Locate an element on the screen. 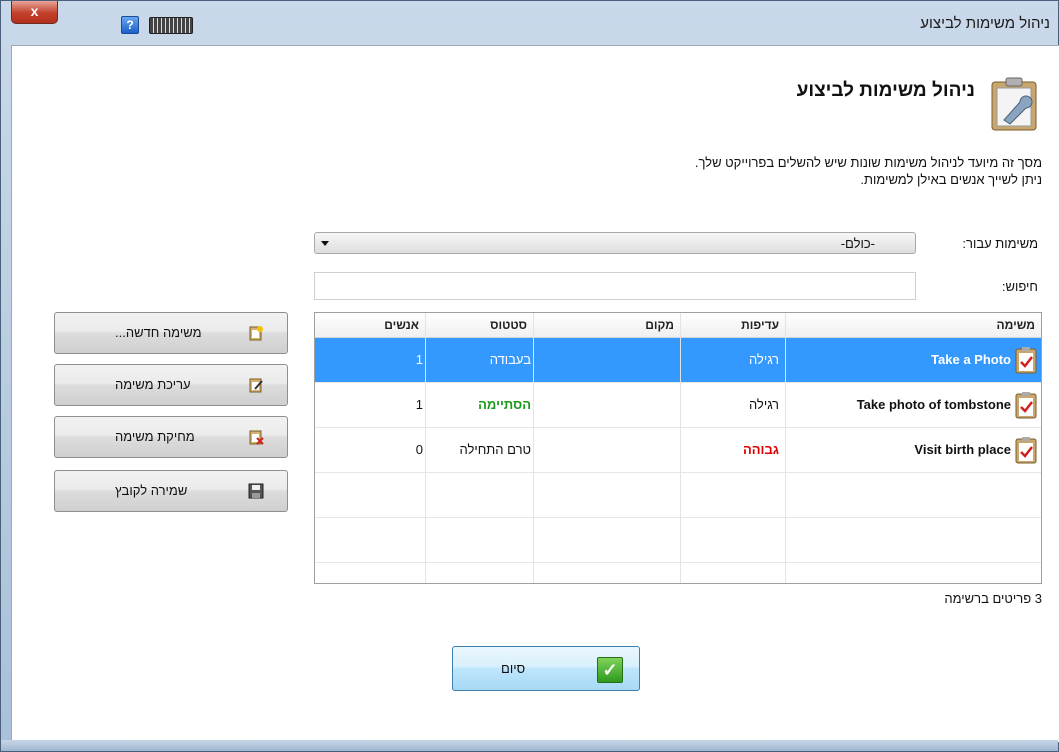 The image size is (1059, 752). column-header-priority: עדיפות is located at coordinates (732, 325).